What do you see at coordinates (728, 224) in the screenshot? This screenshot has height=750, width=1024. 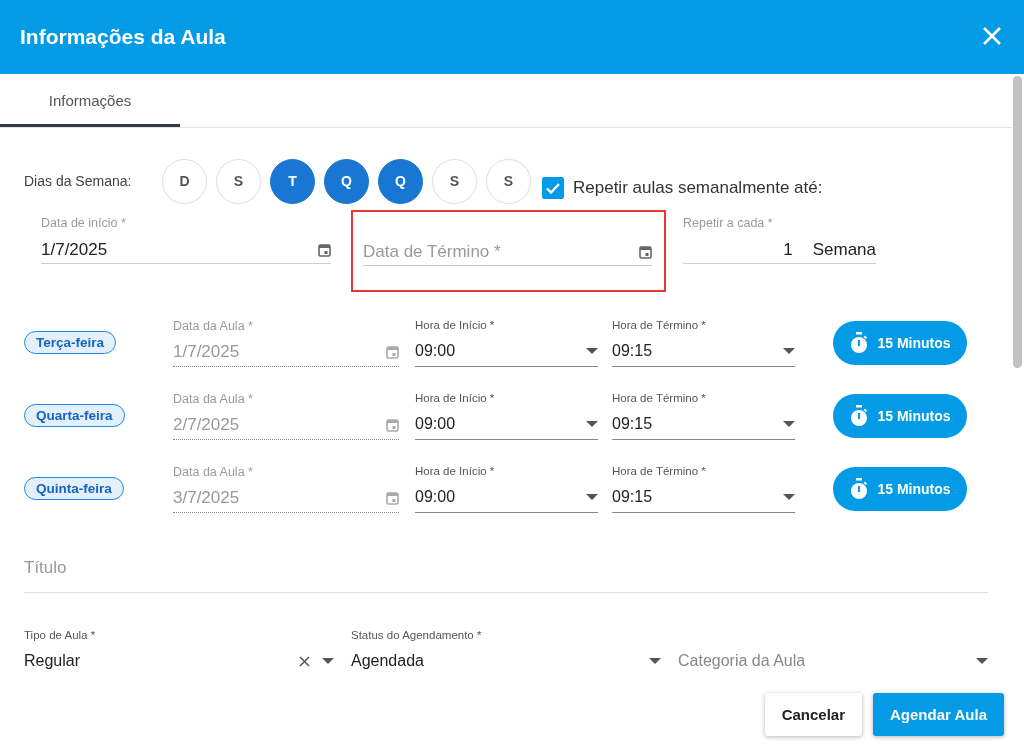 I see `field-label: Repetir a cada *` at bounding box center [728, 224].